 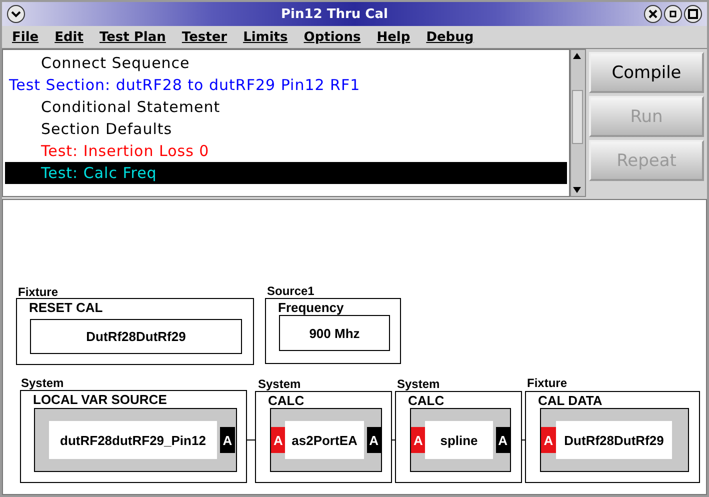 I want to click on plan-item-label: Test Section: dutRF28 to dutRF29 Pin12 RF1, so click(x=184, y=85).